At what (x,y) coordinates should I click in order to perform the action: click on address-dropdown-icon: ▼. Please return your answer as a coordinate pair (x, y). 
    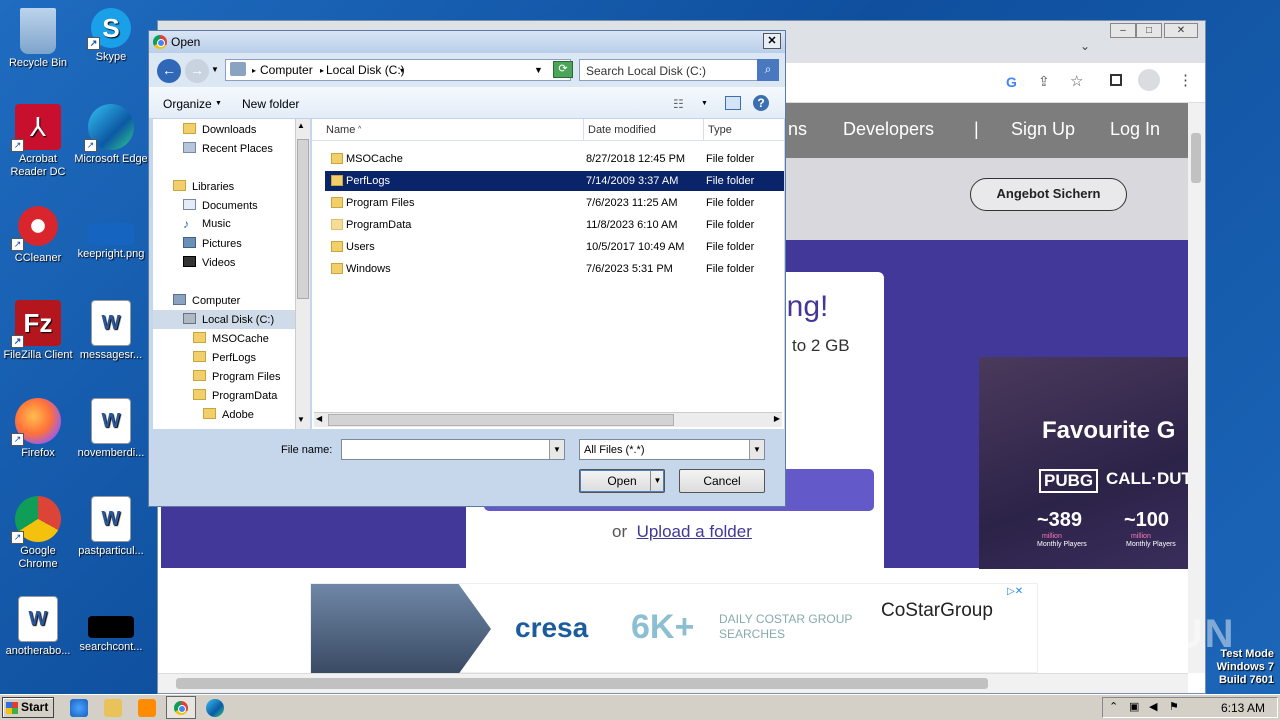
    Looking at the image, I should click on (538, 70).